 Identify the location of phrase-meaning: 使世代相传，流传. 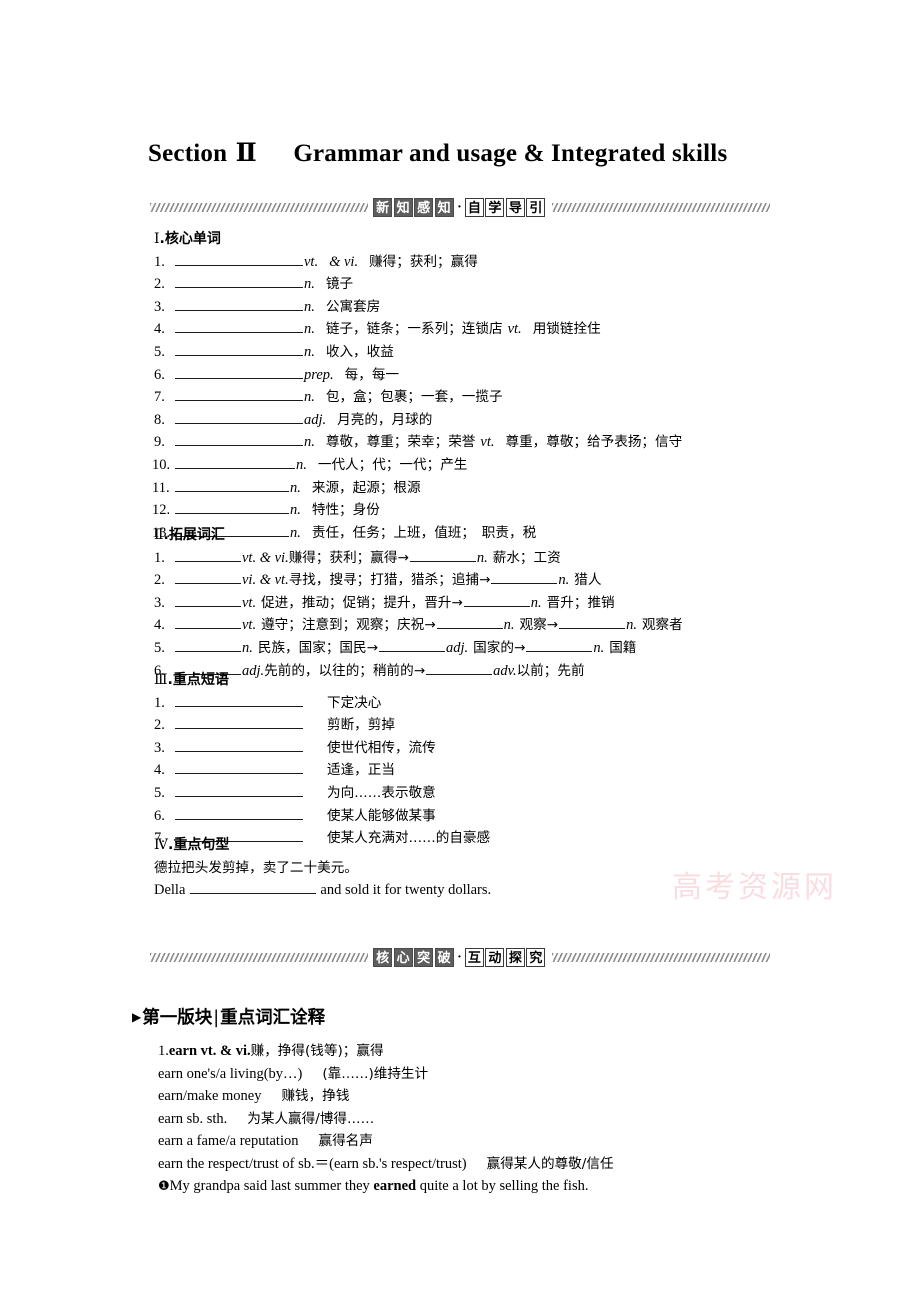
(381, 747).